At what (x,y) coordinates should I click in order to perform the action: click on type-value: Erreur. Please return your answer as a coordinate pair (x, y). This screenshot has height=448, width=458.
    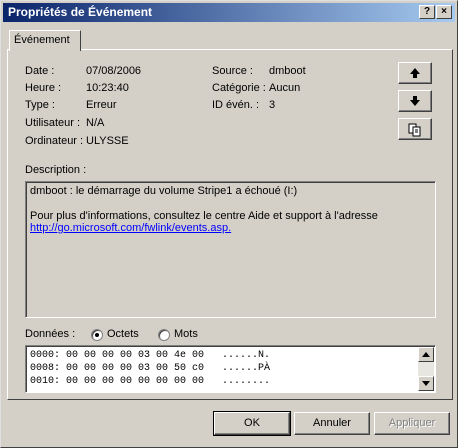
    Looking at the image, I should click on (101, 105).